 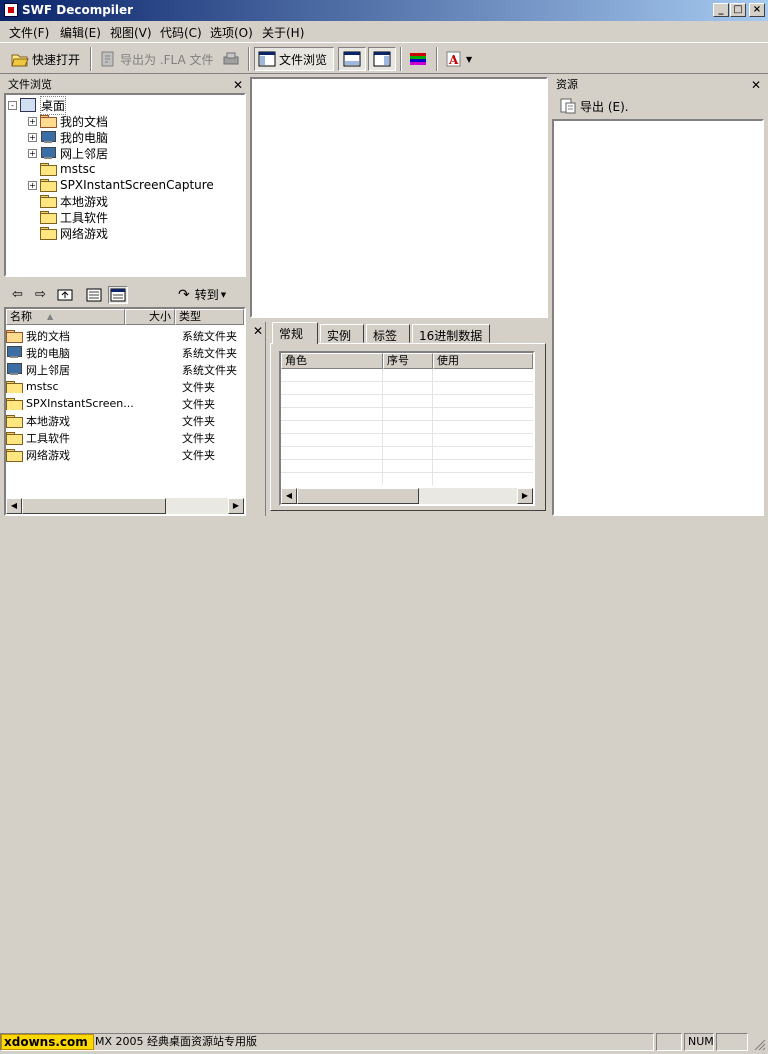 I want to click on properties-hscroll: ◀ ▶, so click(x=407, y=496).